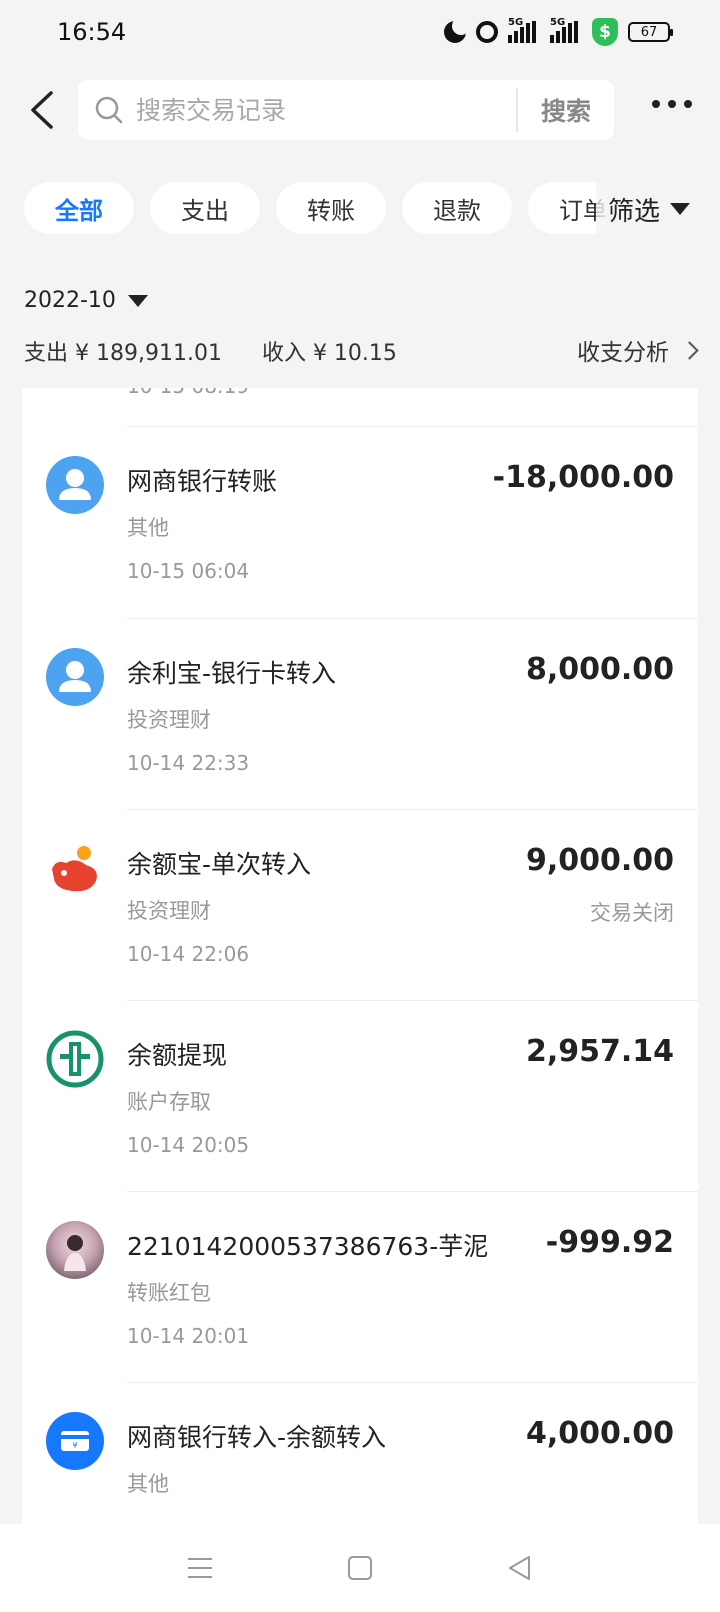  I want to click on search-box: 搜索, so click(346, 110).